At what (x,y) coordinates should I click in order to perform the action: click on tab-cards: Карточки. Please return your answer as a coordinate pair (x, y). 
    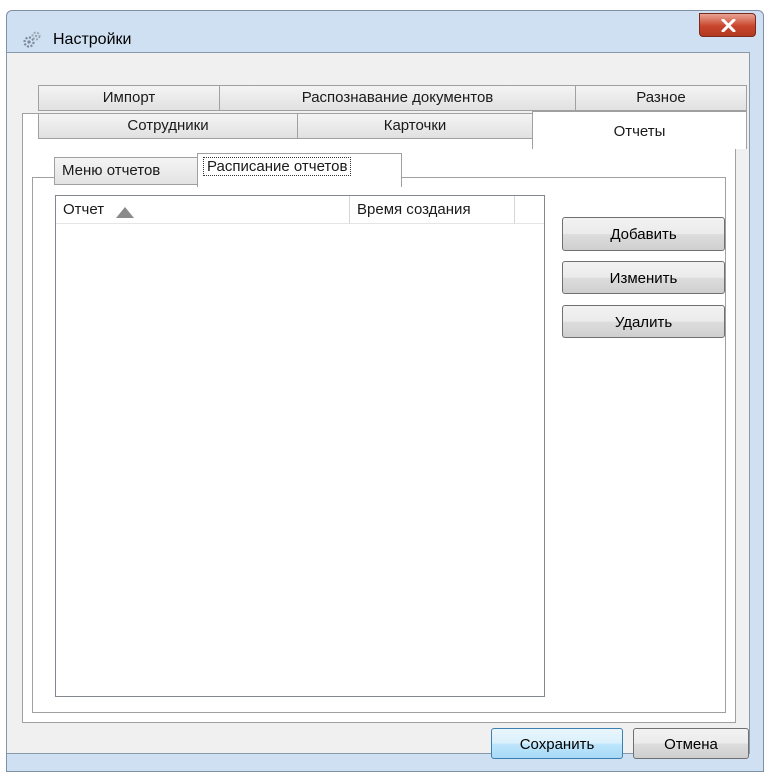
    Looking at the image, I should click on (415, 126).